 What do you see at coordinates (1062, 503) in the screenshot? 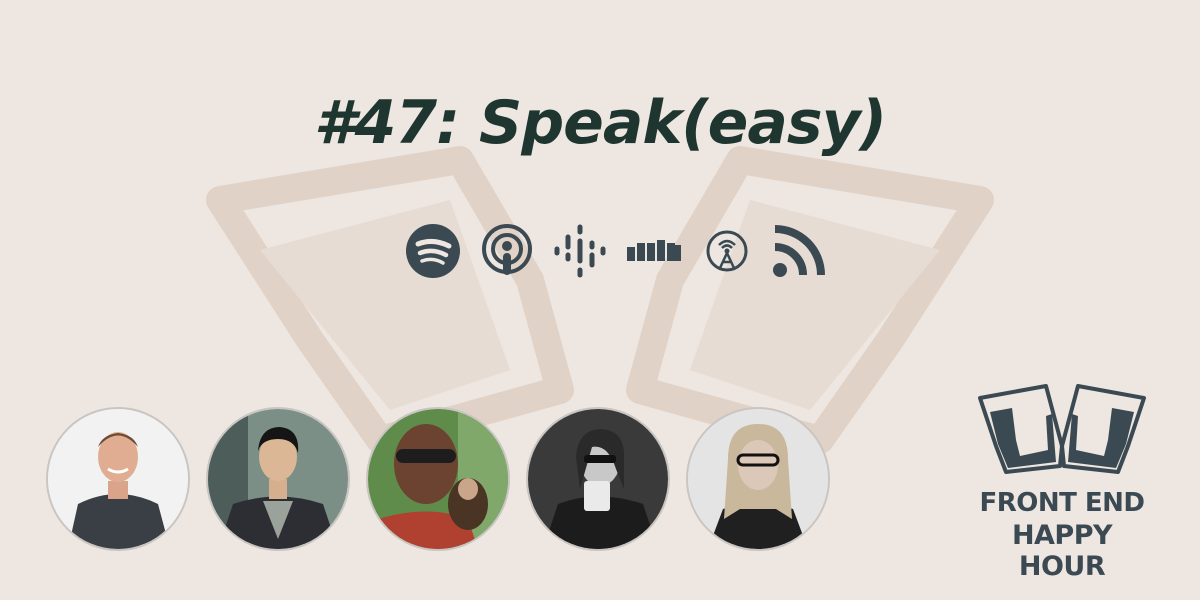
I see `brand-line-1: FRONT END` at bounding box center [1062, 503].